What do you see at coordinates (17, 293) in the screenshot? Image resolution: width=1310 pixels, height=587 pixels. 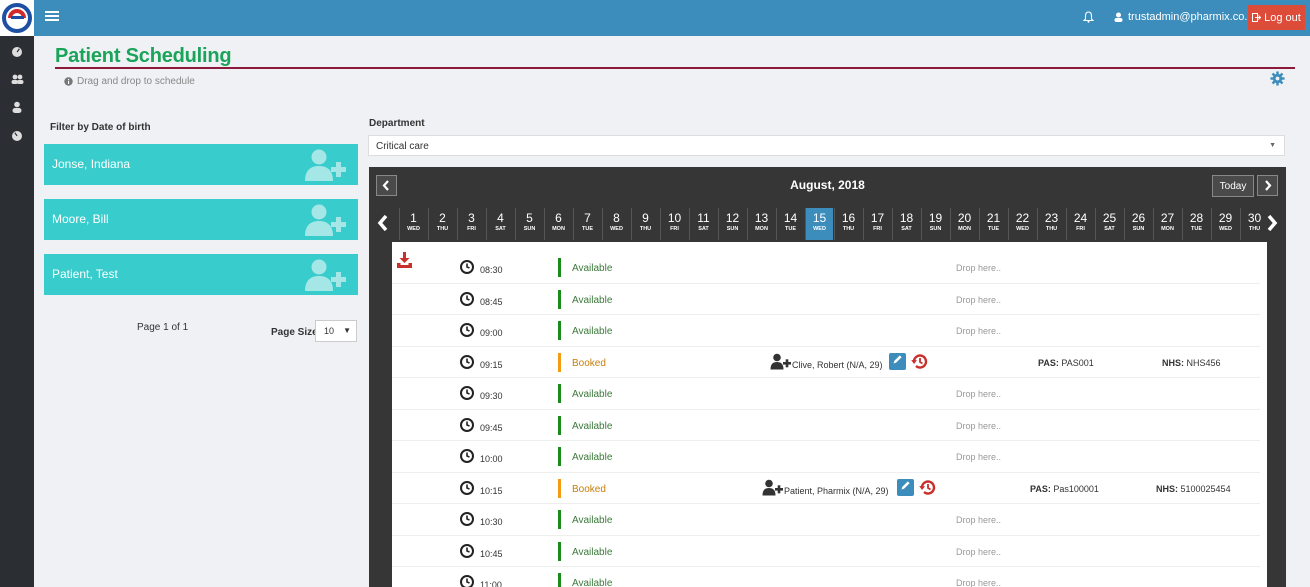 I see `left-sidebar` at bounding box center [17, 293].